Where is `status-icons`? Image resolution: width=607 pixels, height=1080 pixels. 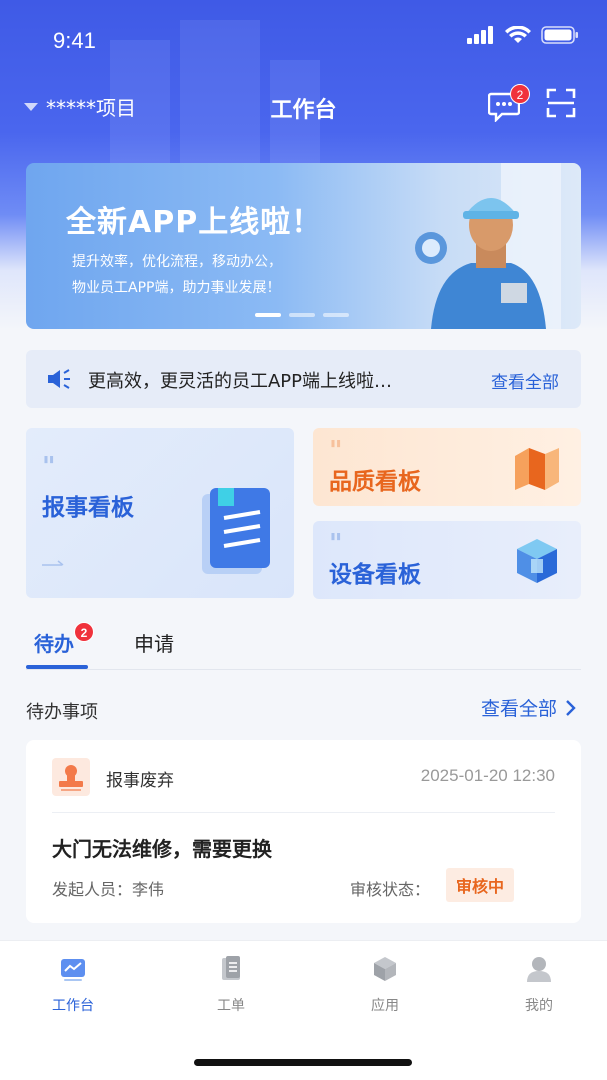 status-icons is located at coordinates (523, 35).